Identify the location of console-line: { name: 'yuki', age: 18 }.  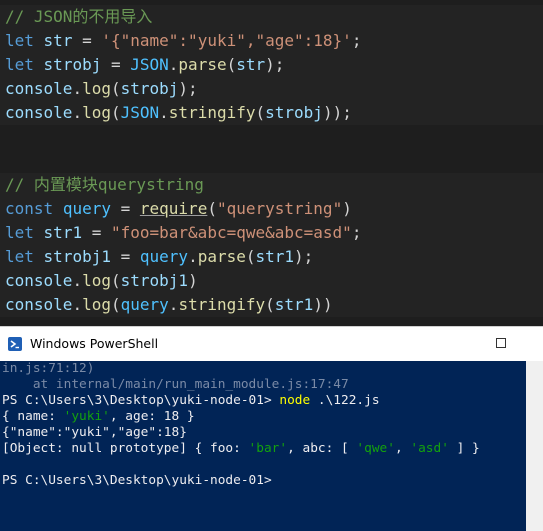
(98, 416).